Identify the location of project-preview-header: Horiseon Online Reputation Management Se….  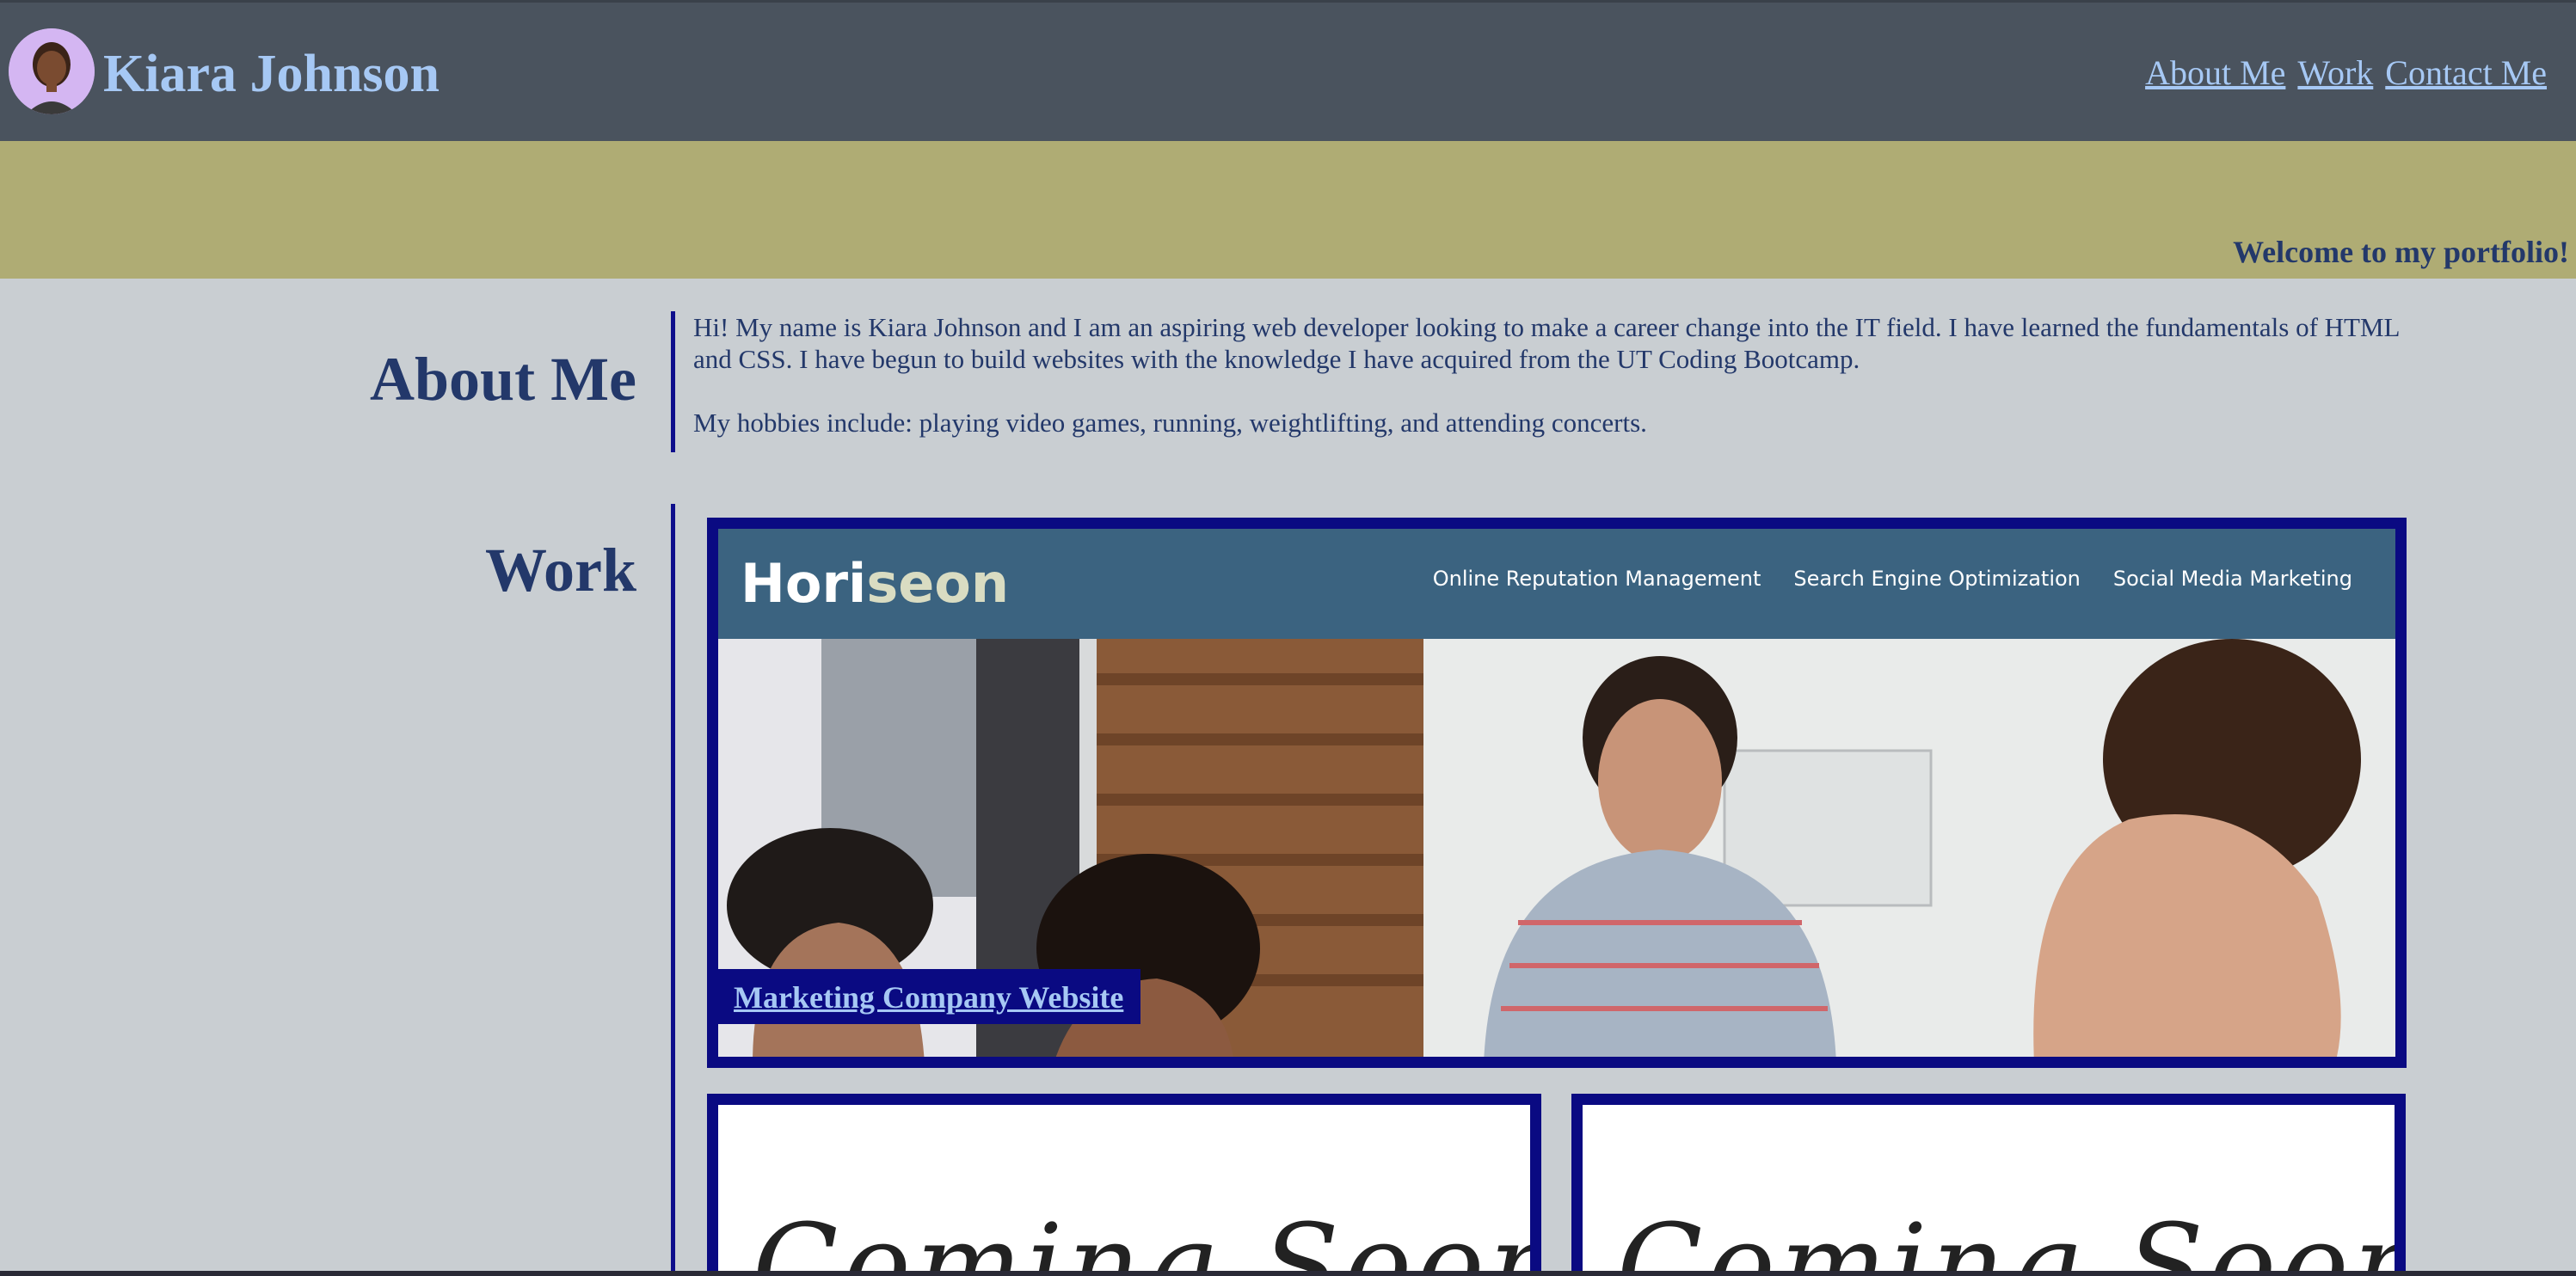
(1556, 584).